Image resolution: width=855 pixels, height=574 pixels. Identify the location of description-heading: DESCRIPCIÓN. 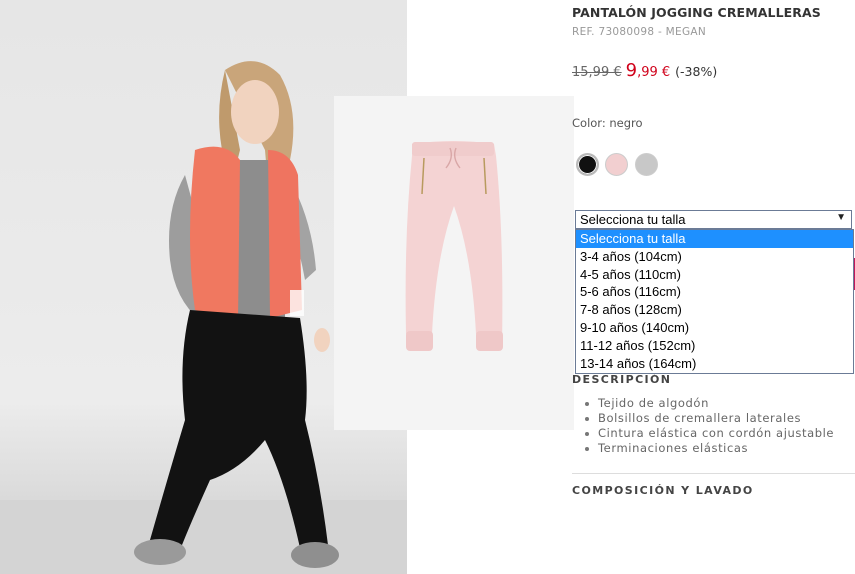
(621, 379).